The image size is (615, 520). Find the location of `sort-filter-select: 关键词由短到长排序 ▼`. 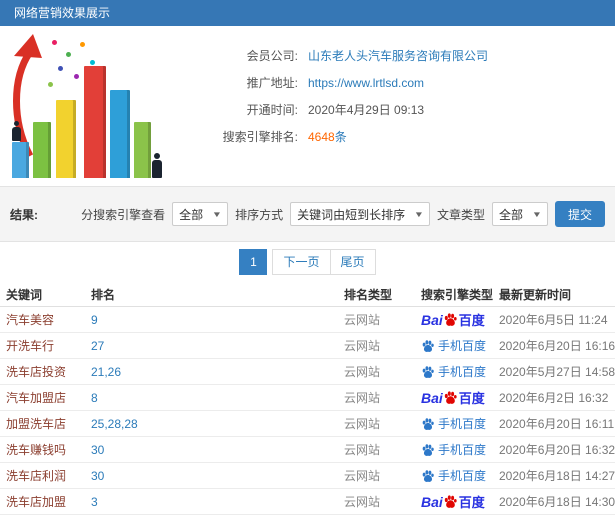

sort-filter-select: 关键词由短到长排序 ▼ is located at coordinates (360, 214).